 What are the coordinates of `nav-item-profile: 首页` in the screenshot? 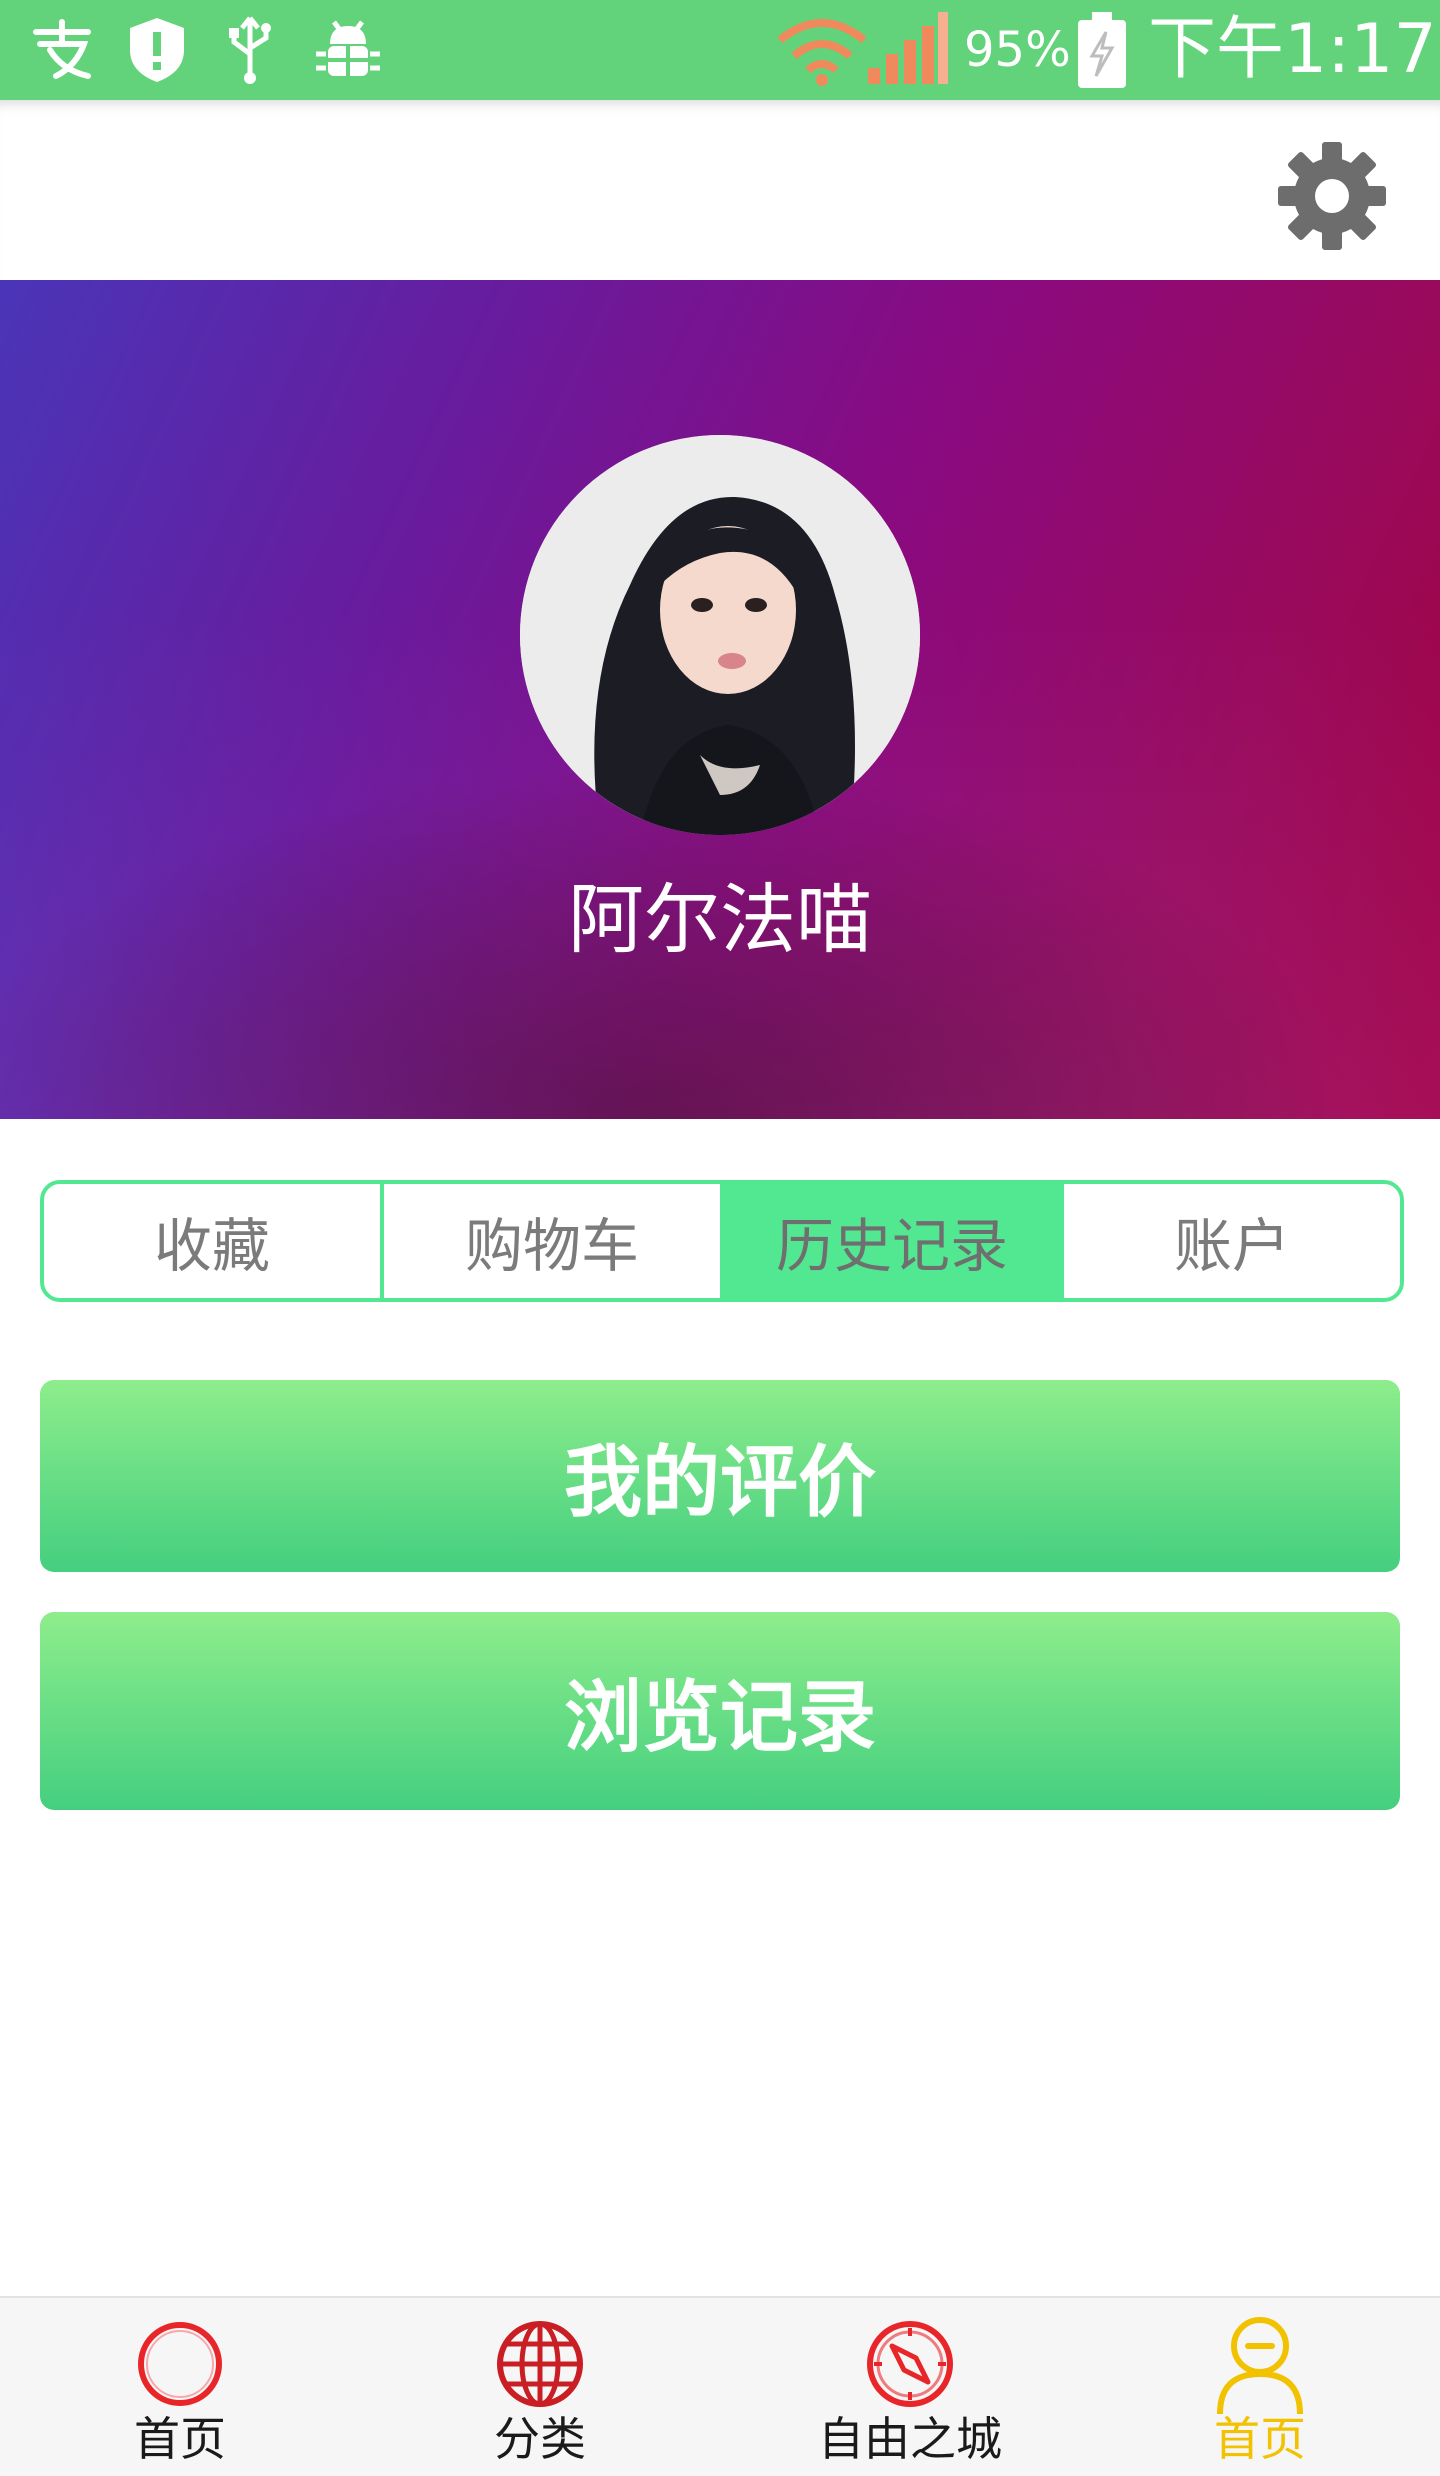 It's located at (1260, 2387).